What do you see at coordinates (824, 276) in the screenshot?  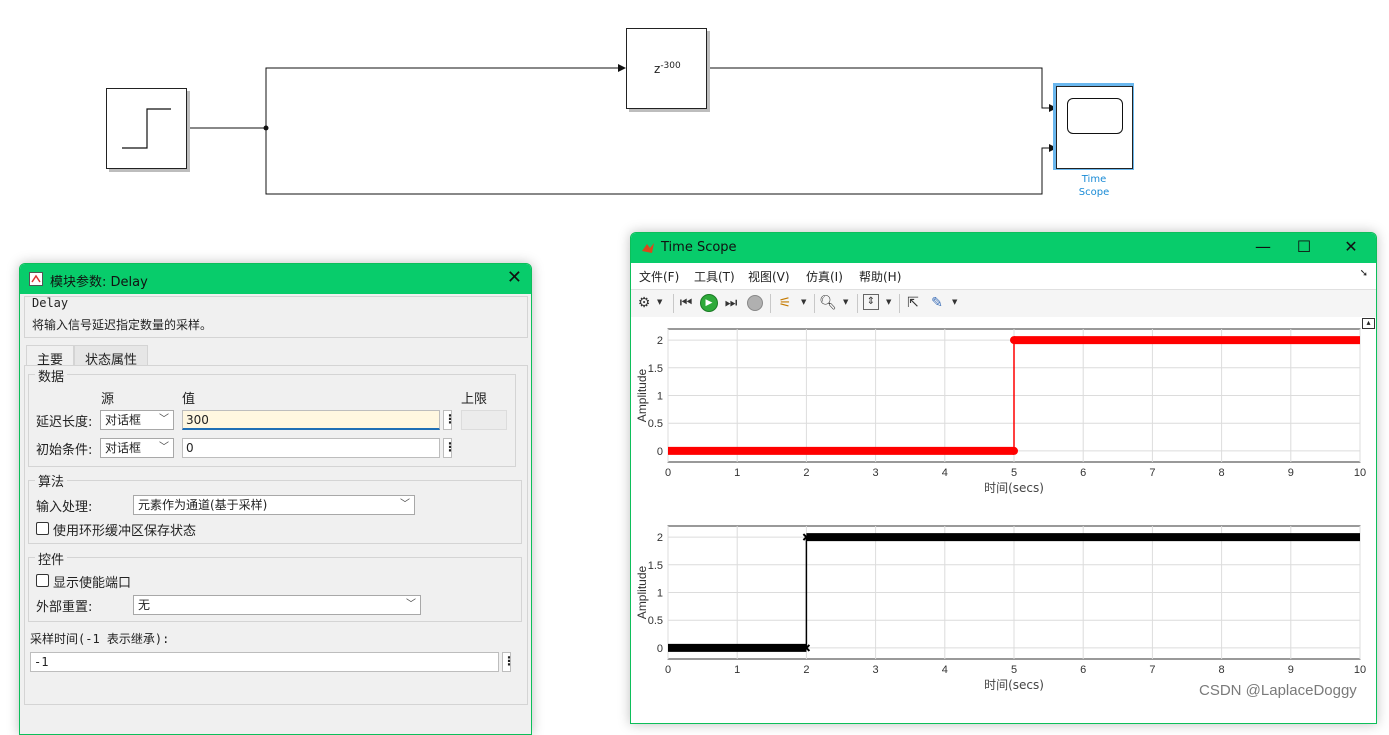 I see `menu-simulation: 仿真(I)` at bounding box center [824, 276].